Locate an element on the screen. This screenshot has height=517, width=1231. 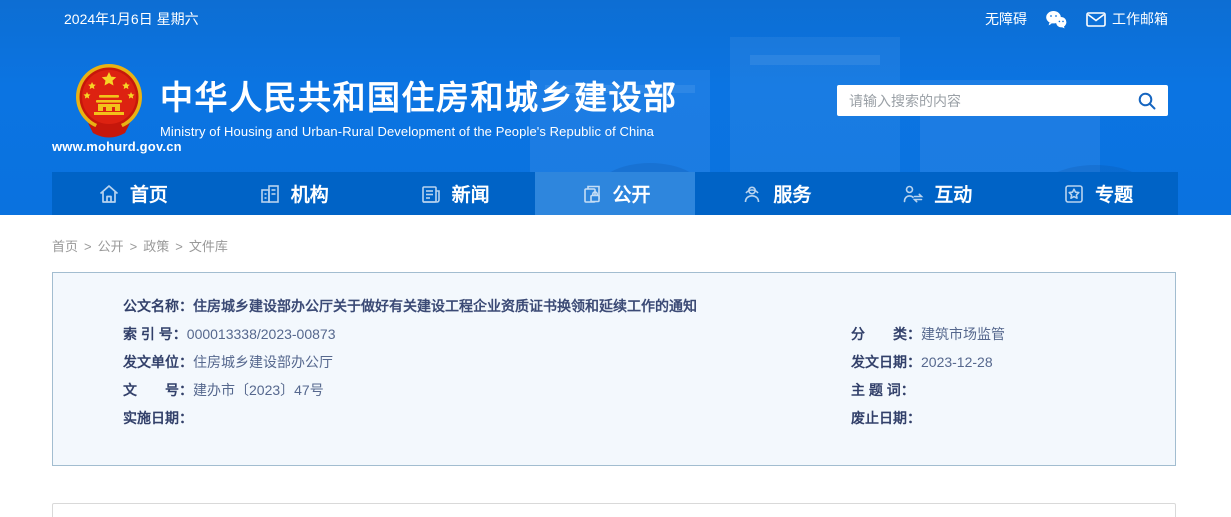
nav-tab-services: 服务 is located at coordinates (775, 193).